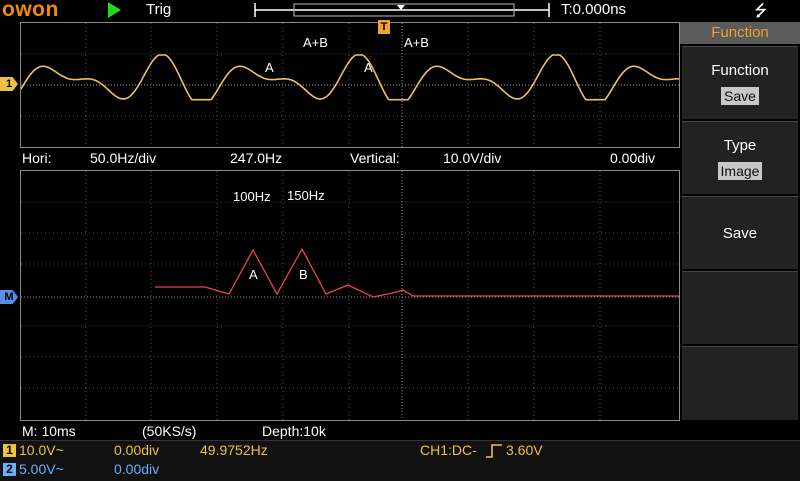 The width and height of the screenshot is (800, 481). Describe the element at coordinates (375, 158) in the screenshot. I see `vertical-label: Vertical:` at that location.